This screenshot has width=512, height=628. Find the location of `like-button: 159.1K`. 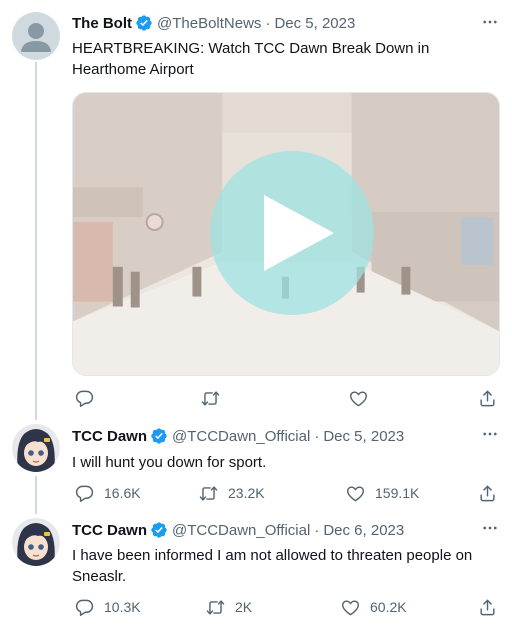

like-button: 159.1K is located at coordinates (382, 493).